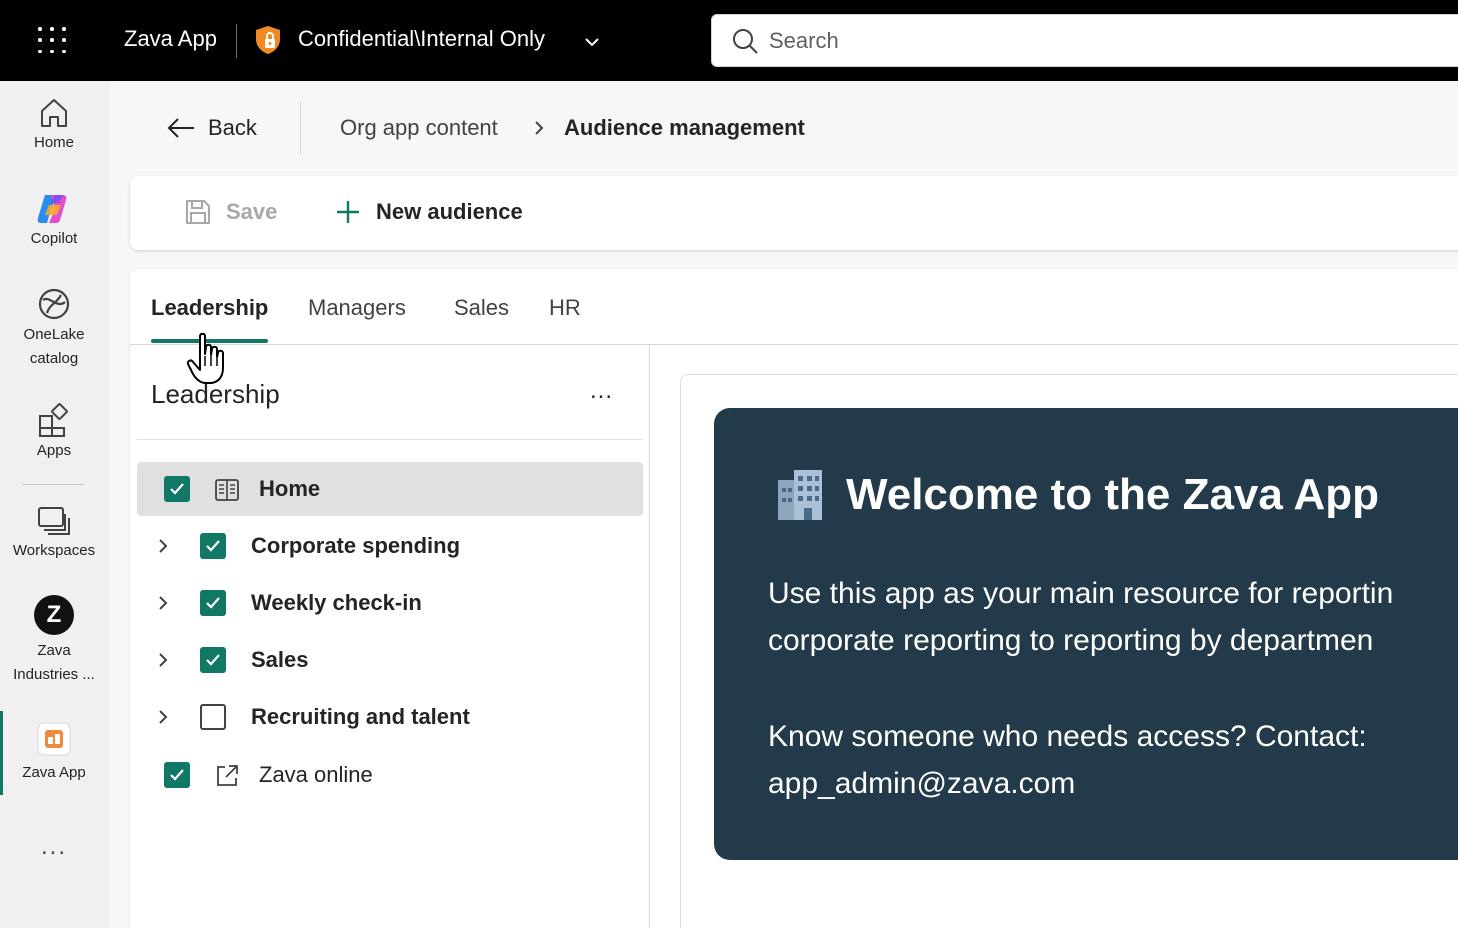 The width and height of the screenshot is (1458, 928). I want to click on external-link-icon, so click(227, 775).